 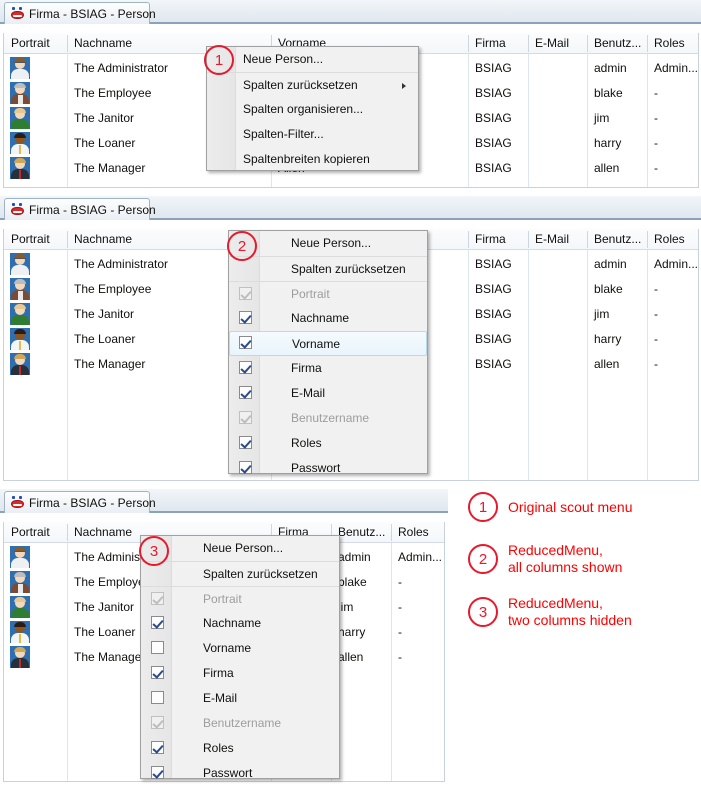 I want to click on menu-item-spaltenbreiten-kopieren: Spaltenbreiten kopieren, so click(x=312, y=159).